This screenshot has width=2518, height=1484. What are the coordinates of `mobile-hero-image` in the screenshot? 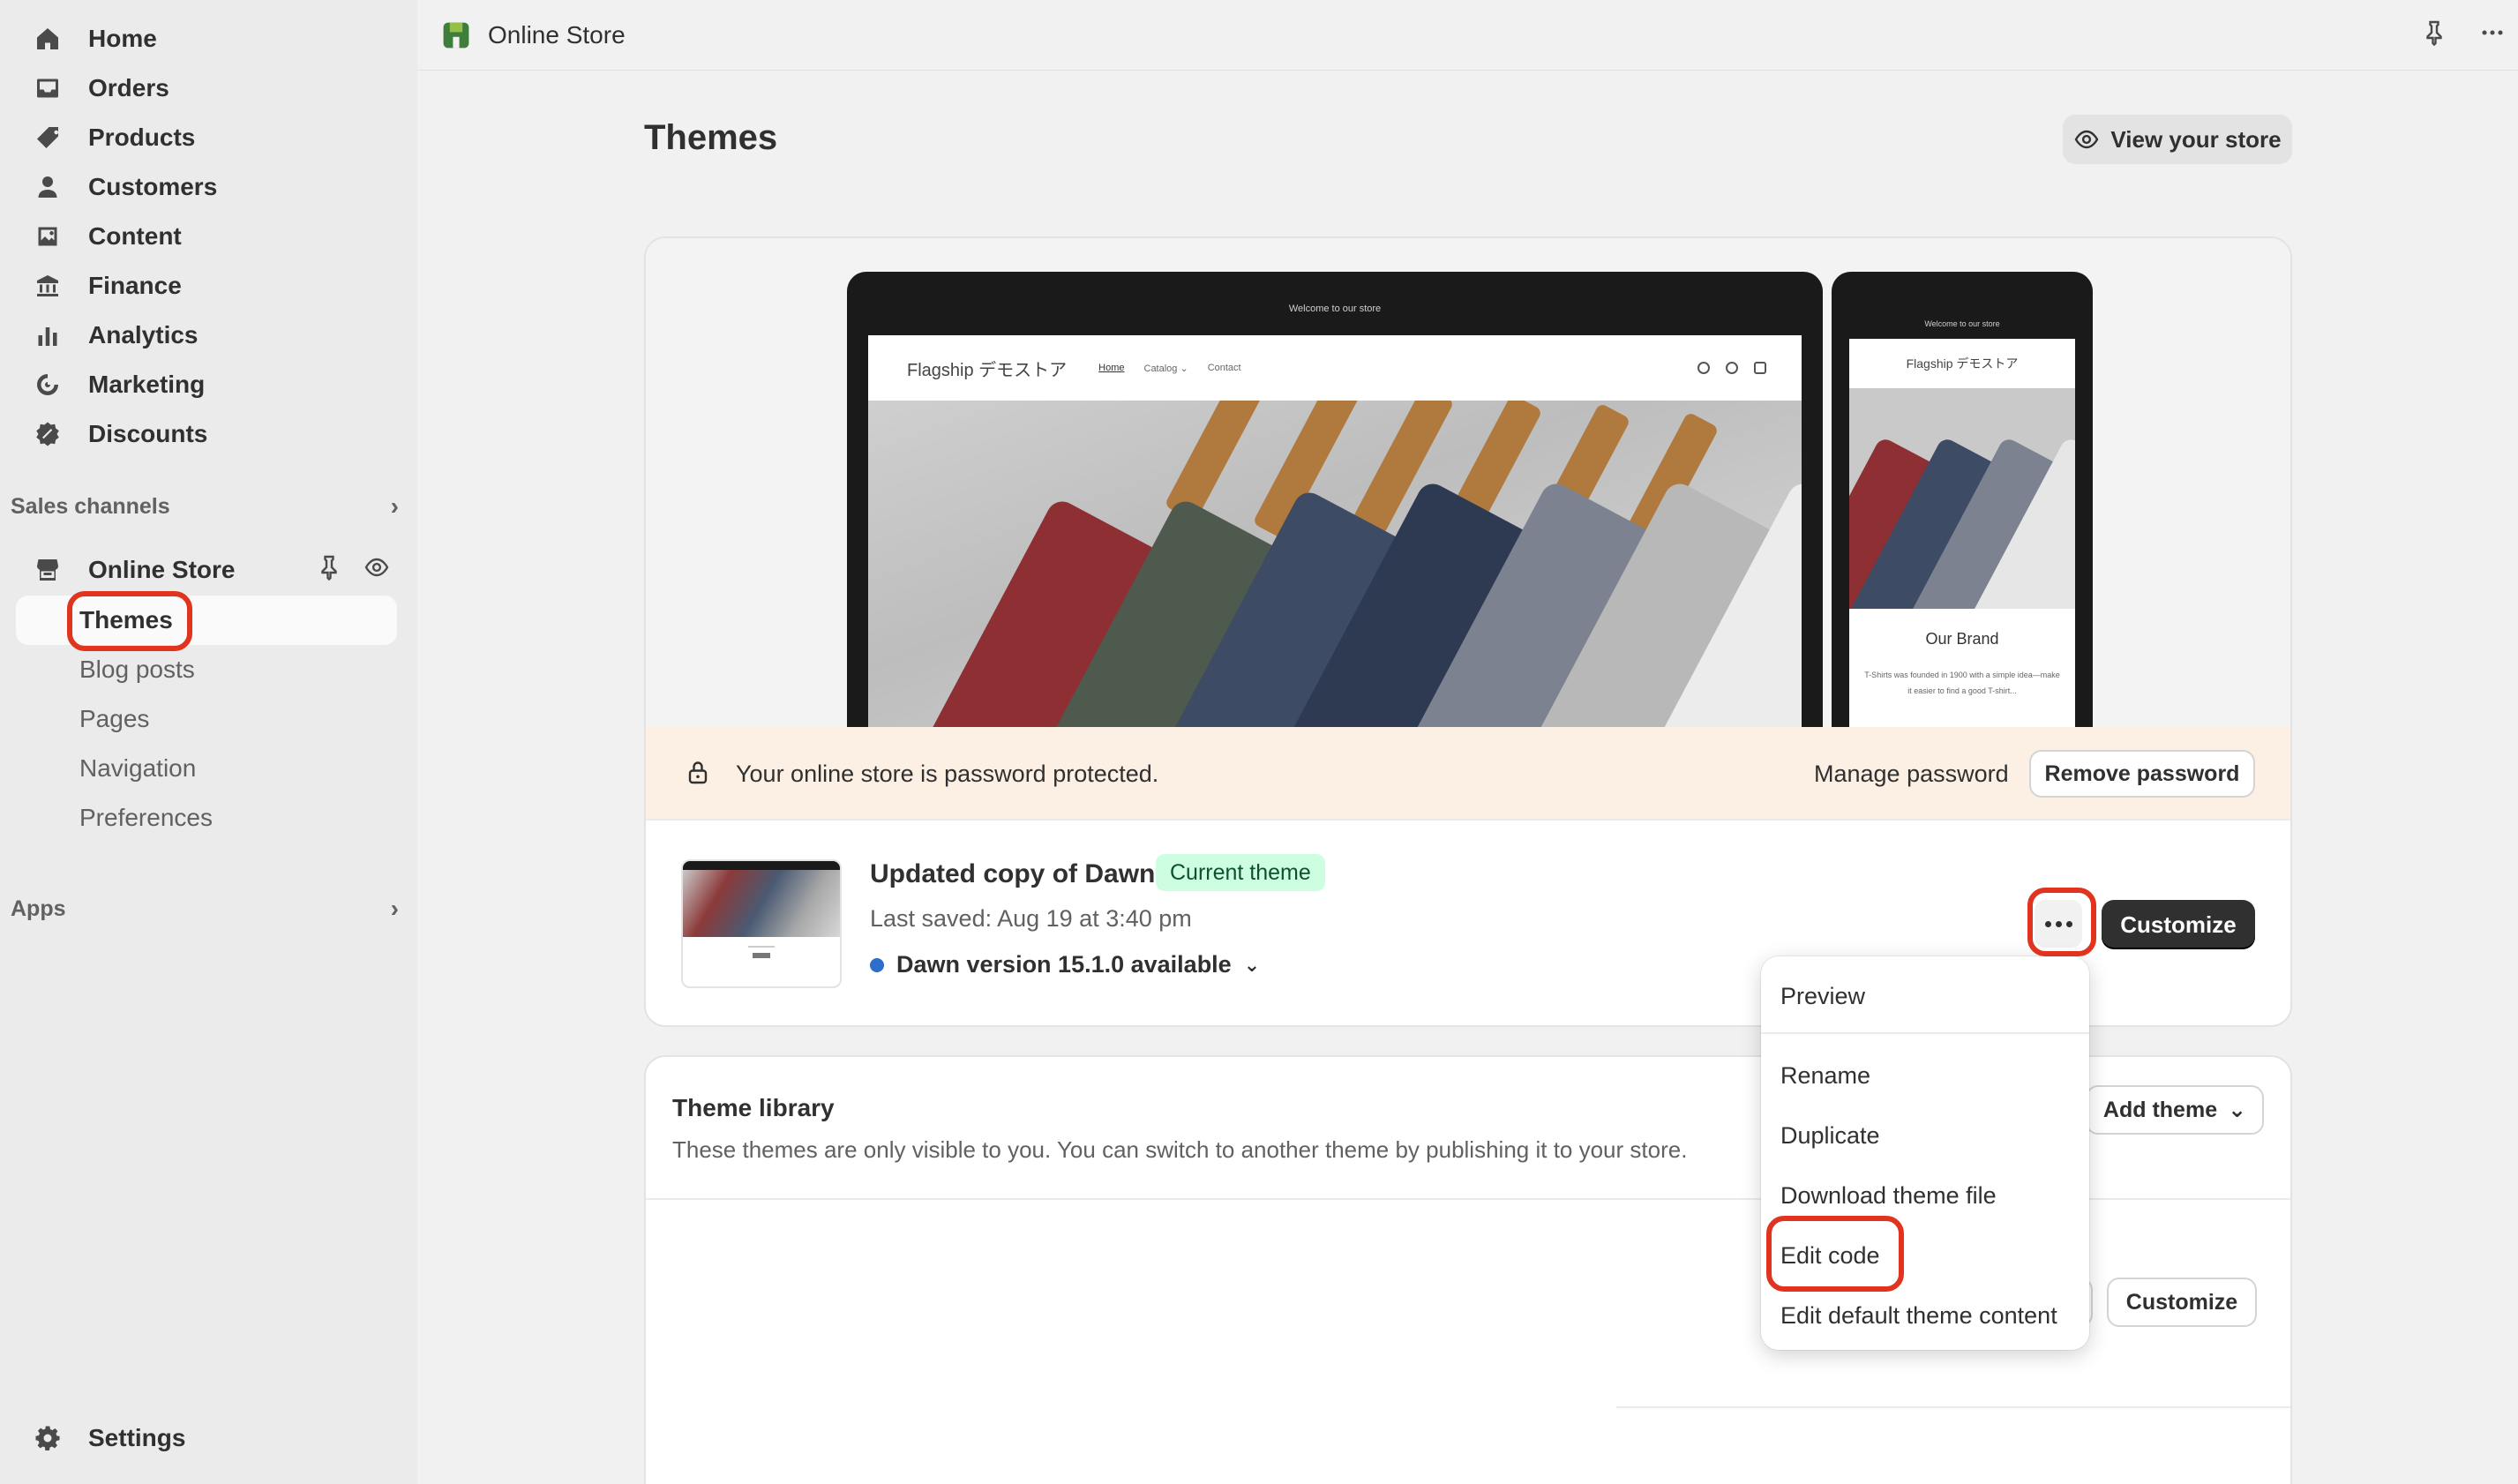 It's located at (1962, 498).